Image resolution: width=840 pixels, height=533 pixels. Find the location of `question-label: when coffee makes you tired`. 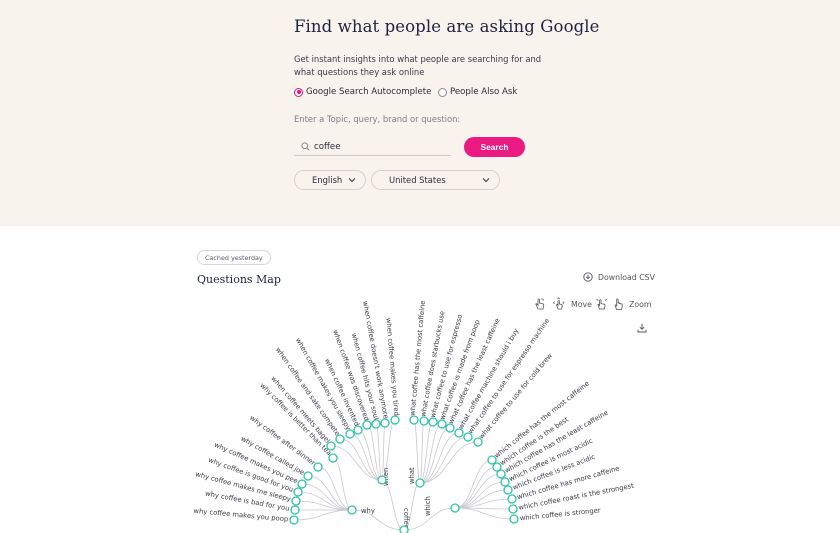

question-label: when coffee makes you tired is located at coordinates (392, 367).